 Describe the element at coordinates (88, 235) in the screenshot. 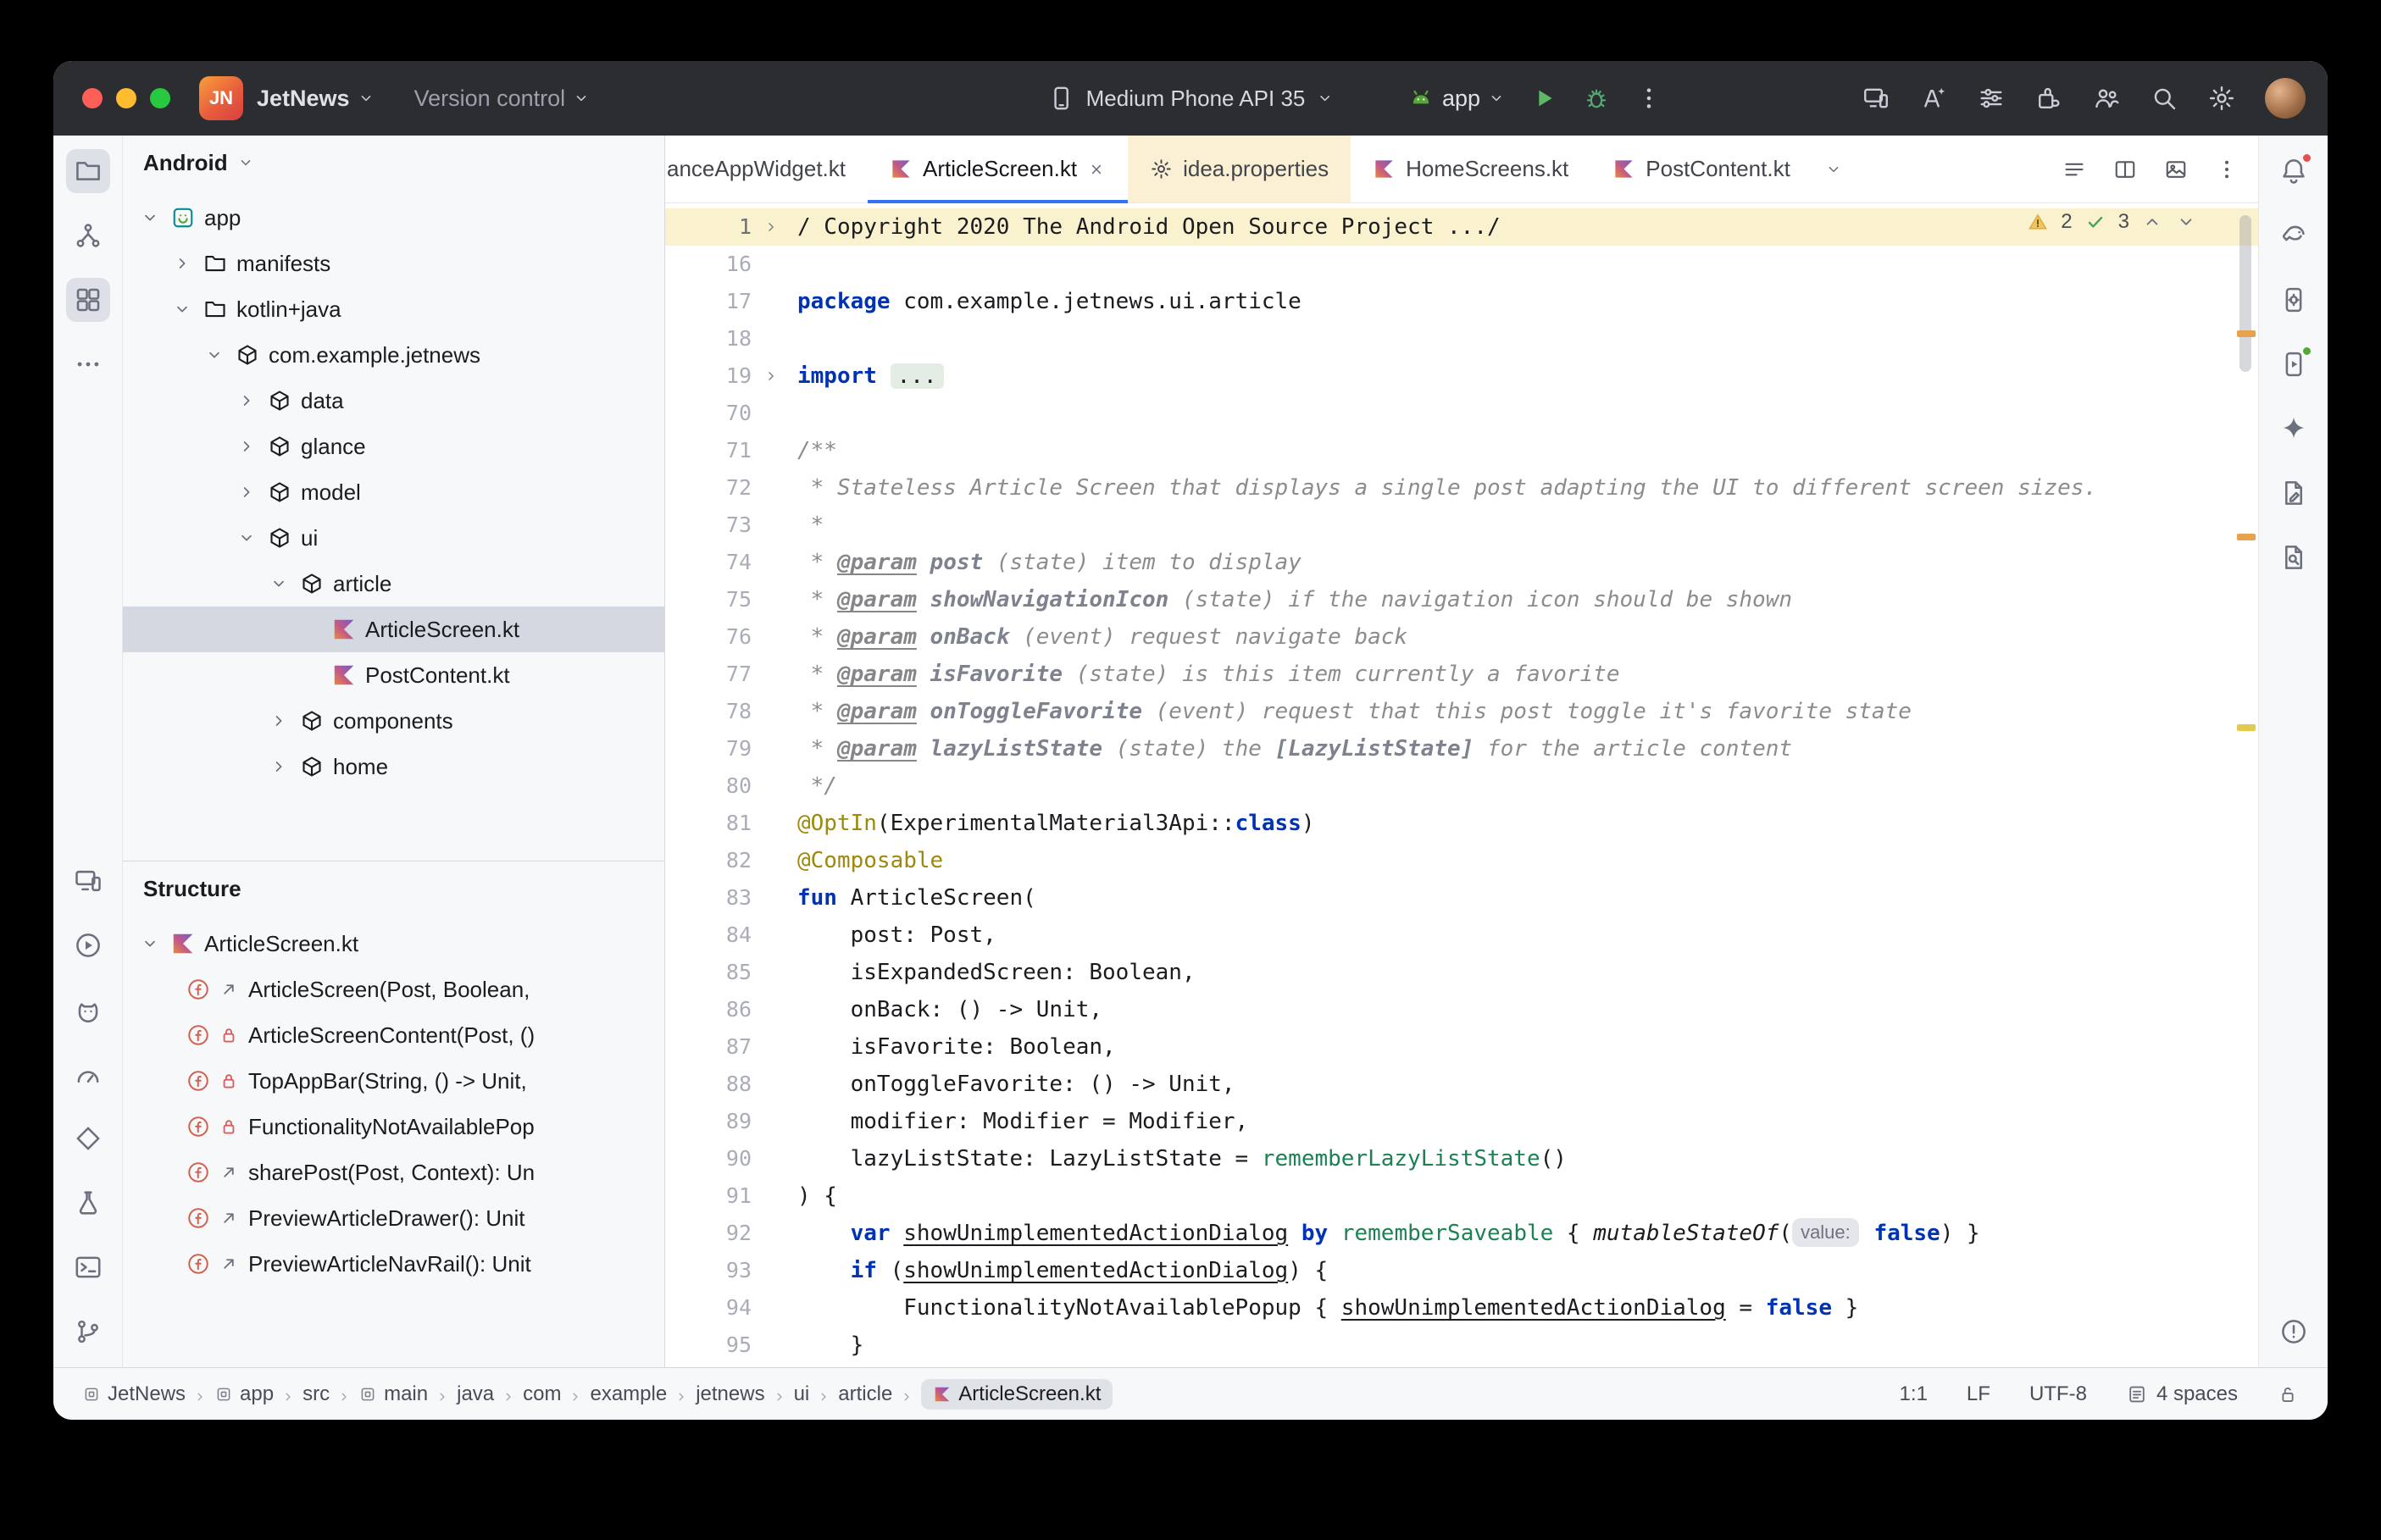

I see `commit-tool-button` at that location.